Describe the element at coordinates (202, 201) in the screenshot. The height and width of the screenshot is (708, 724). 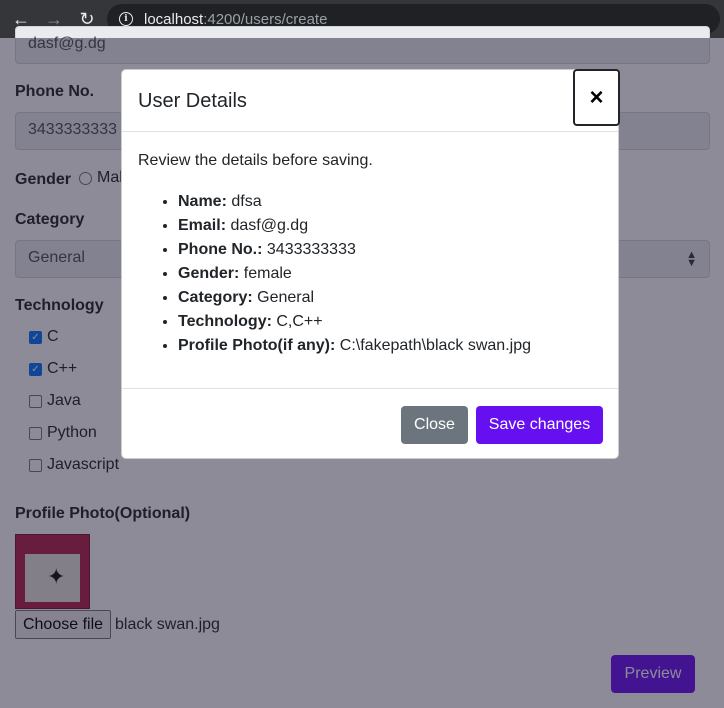
I see `detail-key: Name:` at that location.